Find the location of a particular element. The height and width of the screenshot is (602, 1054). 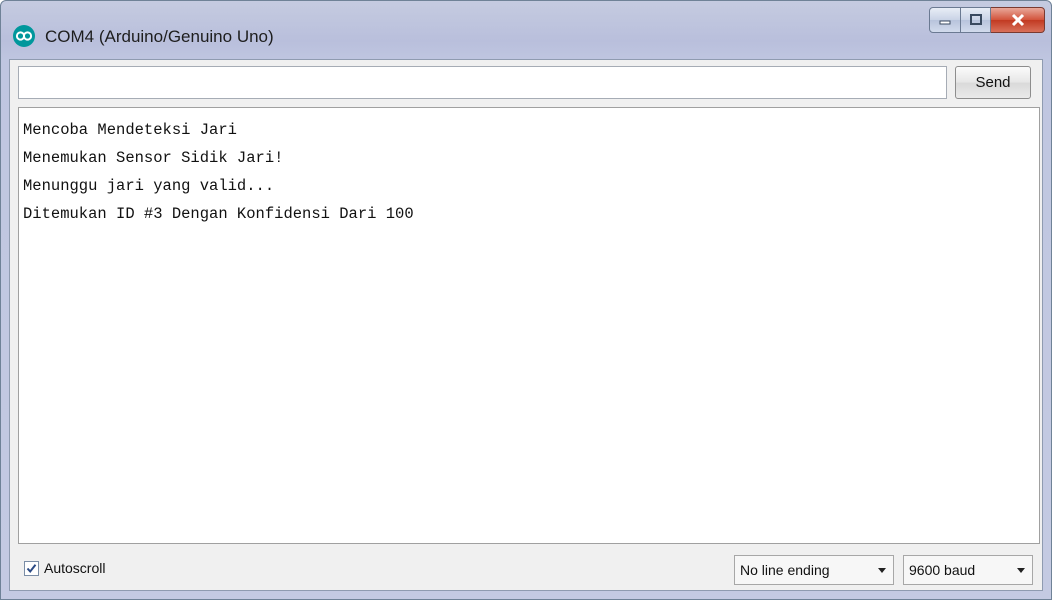

window-controls is located at coordinates (987, 20).